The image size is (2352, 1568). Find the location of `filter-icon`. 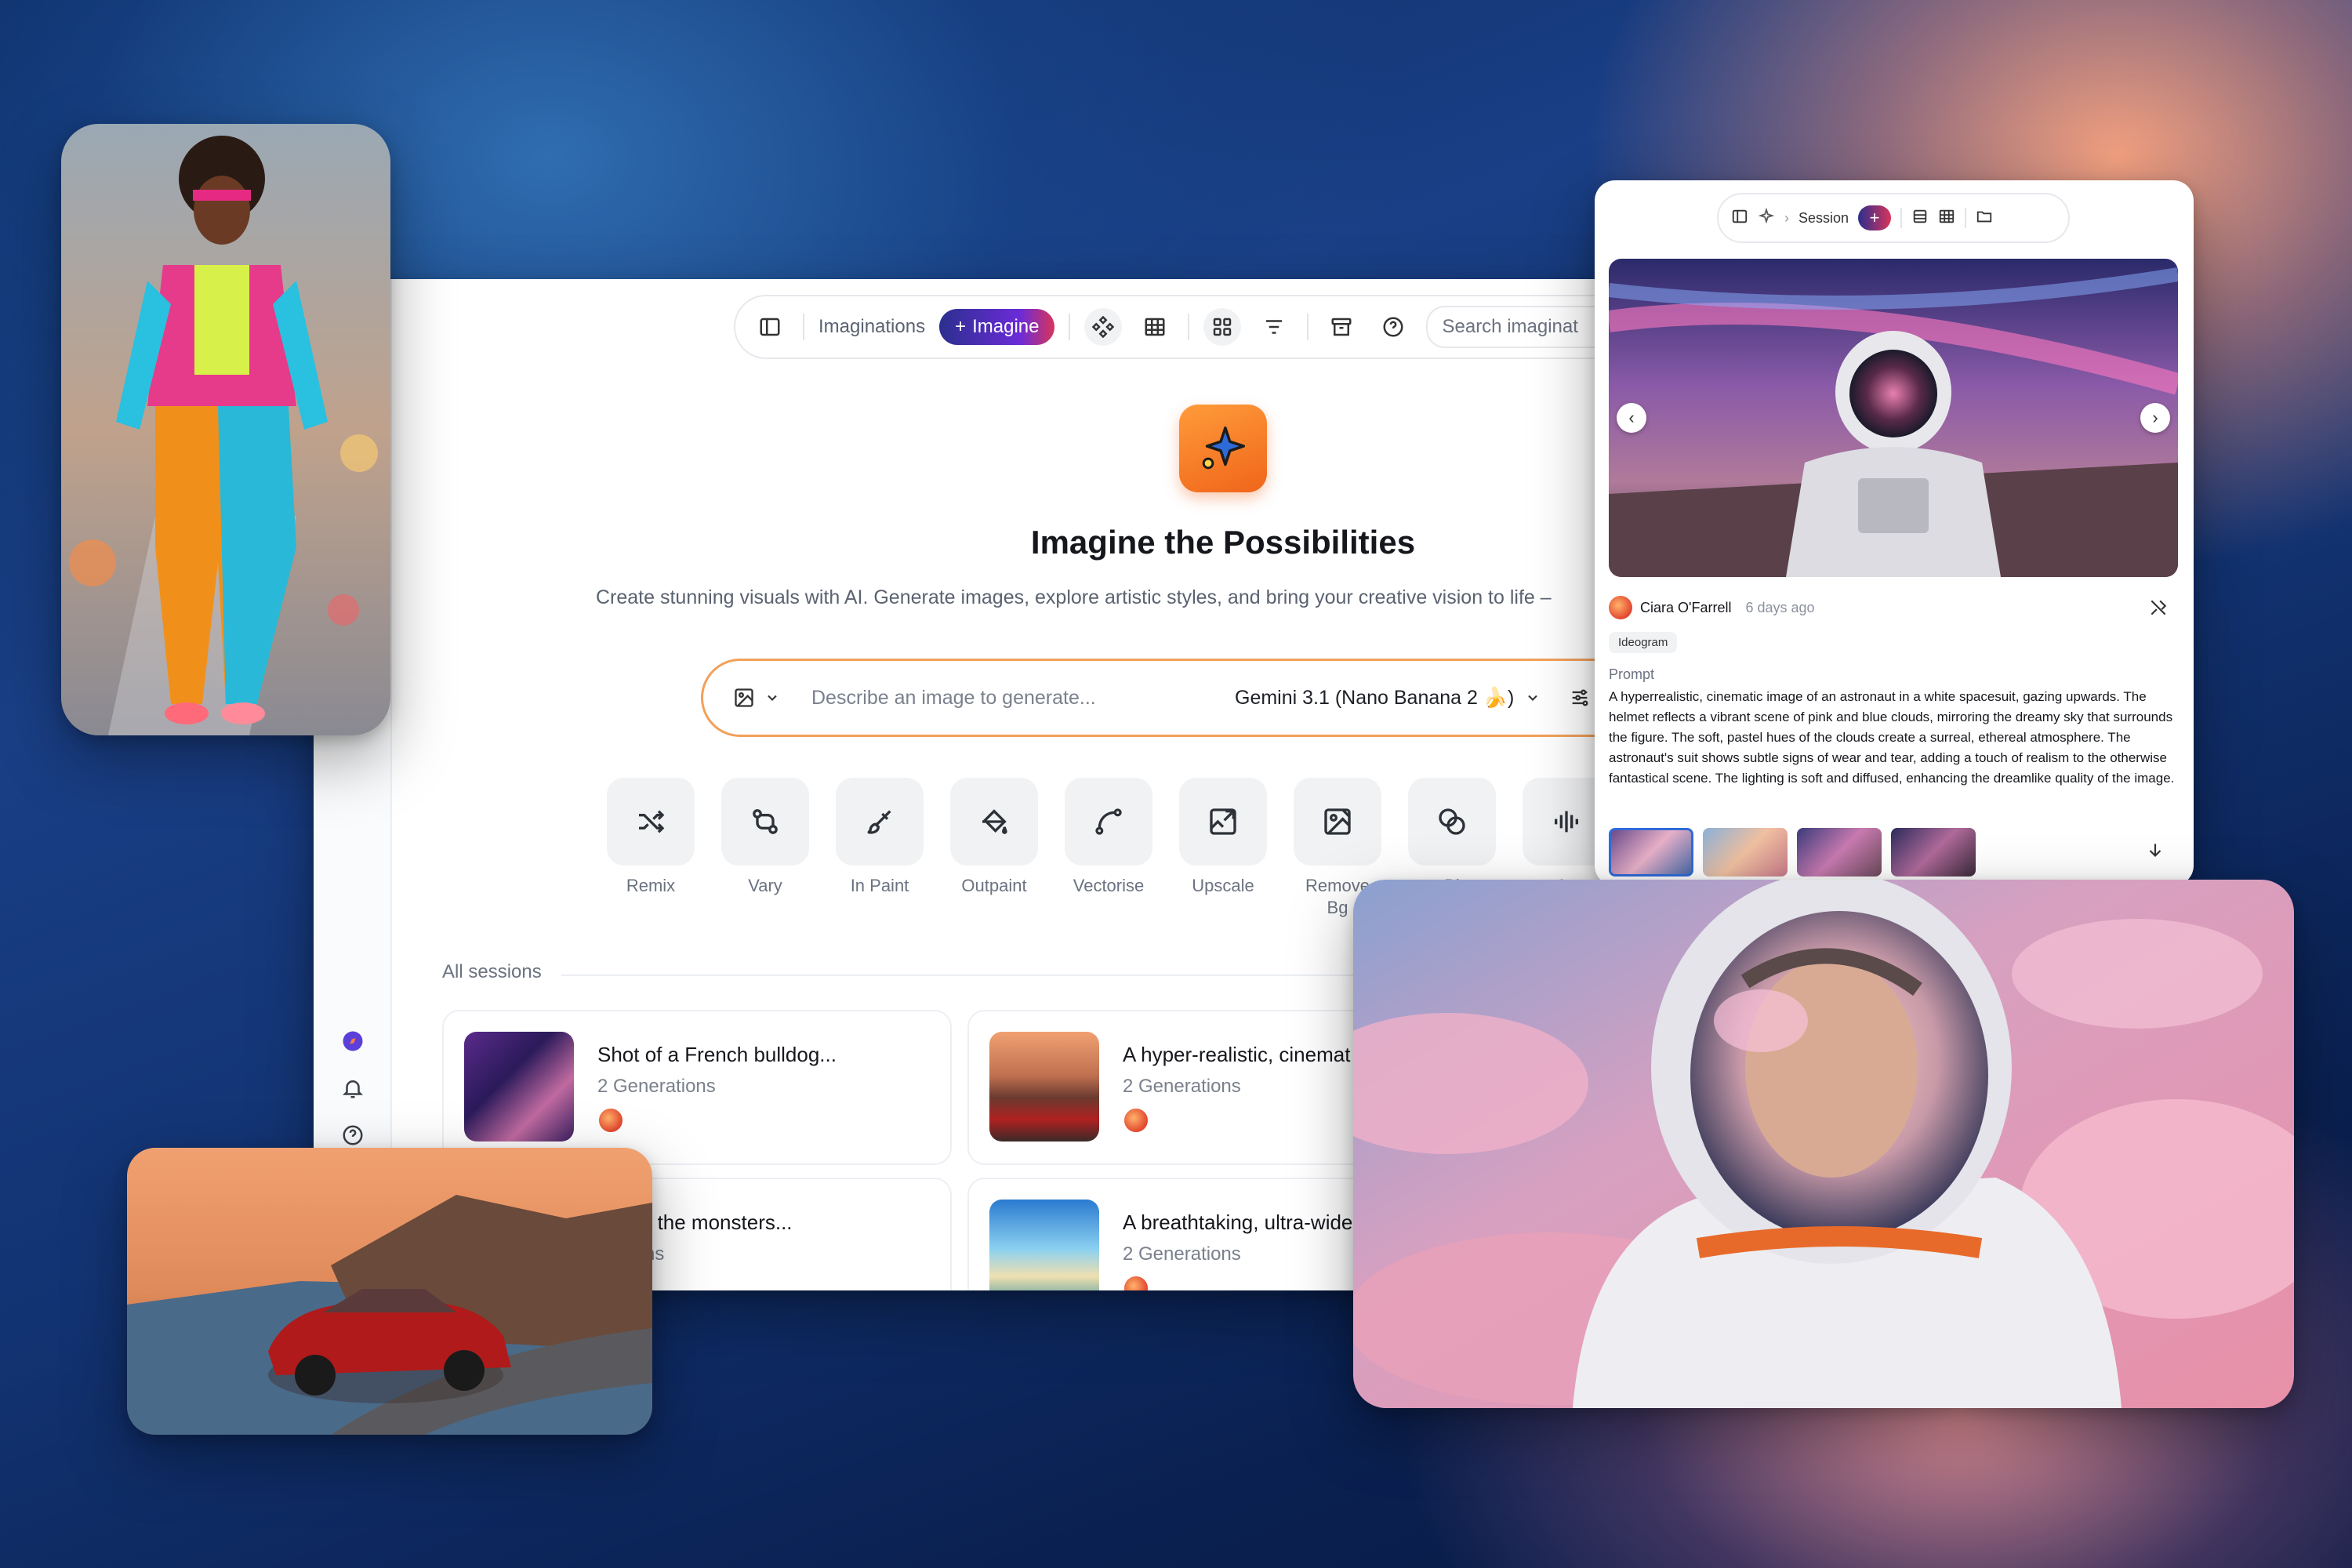

filter-icon is located at coordinates (1274, 327).